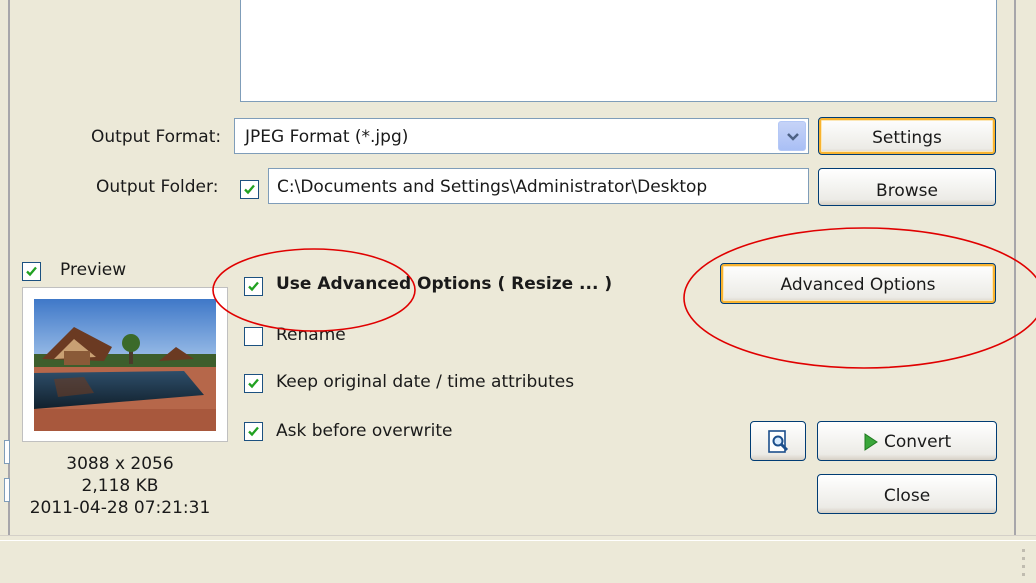 The width and height of the screenshot is (1036, 583). I want to click on annotation-ellipse-checkbox, so click(314, 290).